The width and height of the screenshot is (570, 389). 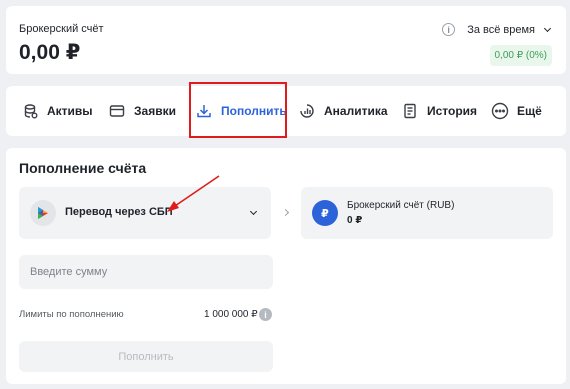 I want to click on tab-label: История, so click(x=452, y=111).